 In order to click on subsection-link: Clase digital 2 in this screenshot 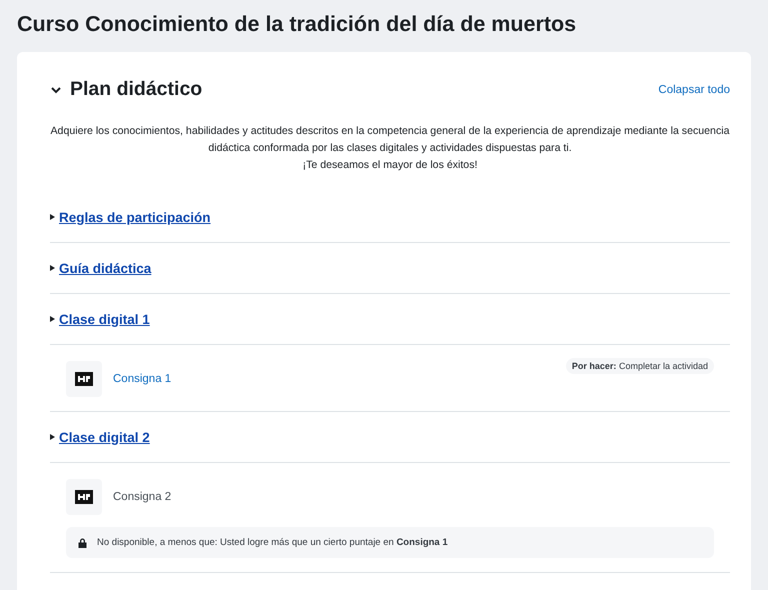, I will do `click(104, 437)`.